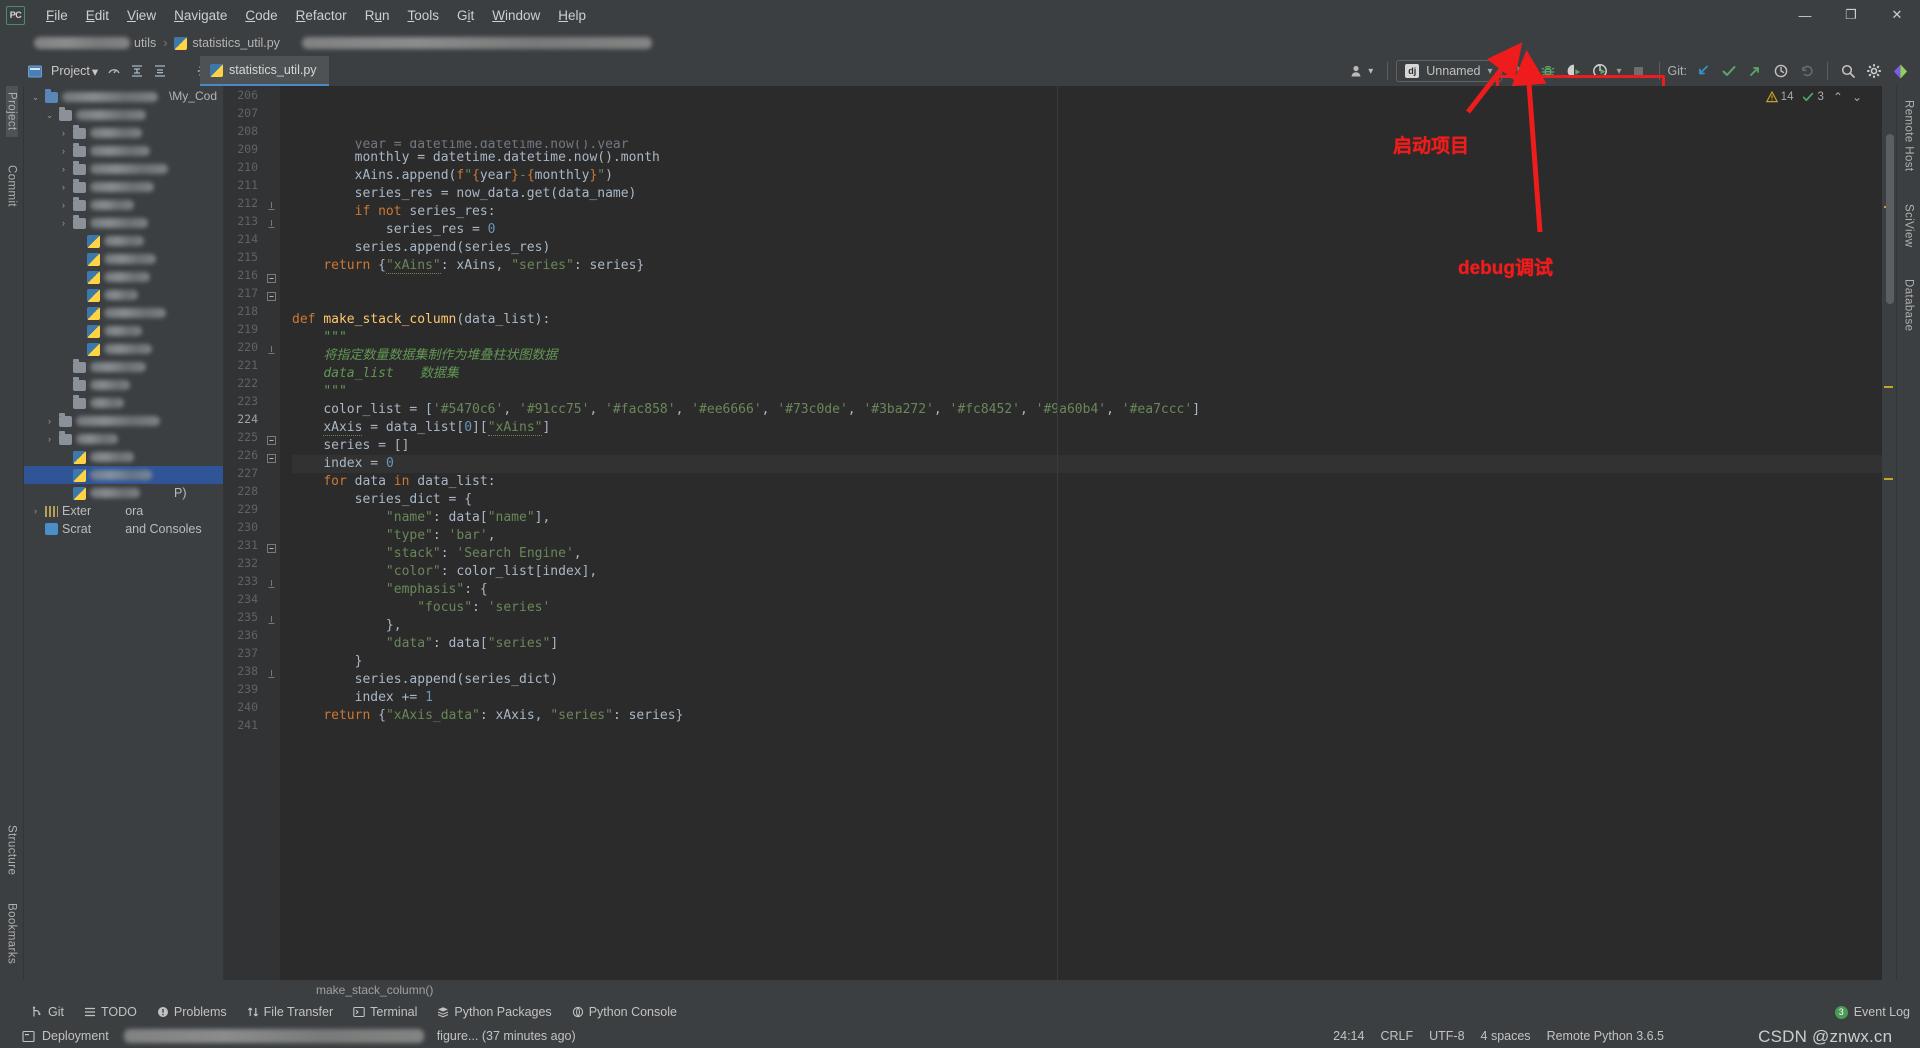 The width and height of the screenshot is (1920, 1048). Describe the element at coordinates (1087, 536) in the screenshot. I see `code-line: "type": 'bar',` at that location.